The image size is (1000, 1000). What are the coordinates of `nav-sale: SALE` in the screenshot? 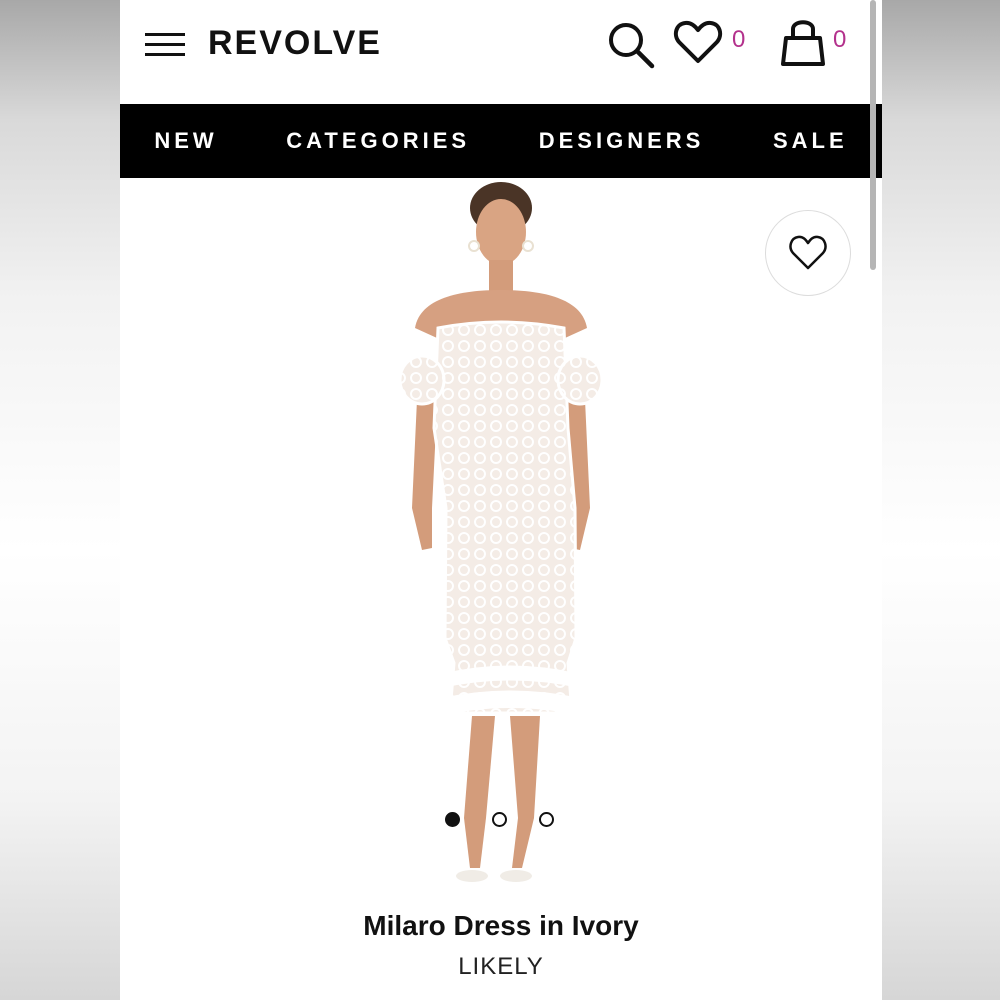 It's located at (810, 141).